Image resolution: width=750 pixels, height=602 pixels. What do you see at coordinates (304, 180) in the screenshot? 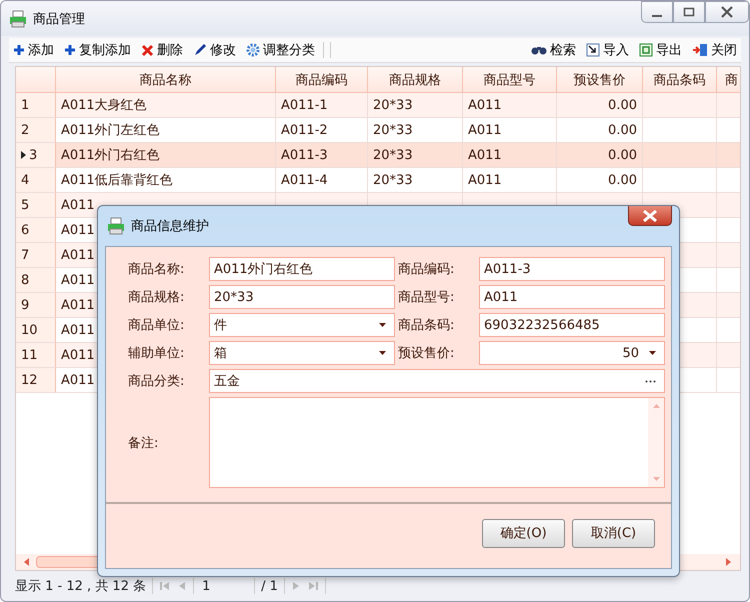
I see `table-cell: A011-4` at bounding box center [304, 180].